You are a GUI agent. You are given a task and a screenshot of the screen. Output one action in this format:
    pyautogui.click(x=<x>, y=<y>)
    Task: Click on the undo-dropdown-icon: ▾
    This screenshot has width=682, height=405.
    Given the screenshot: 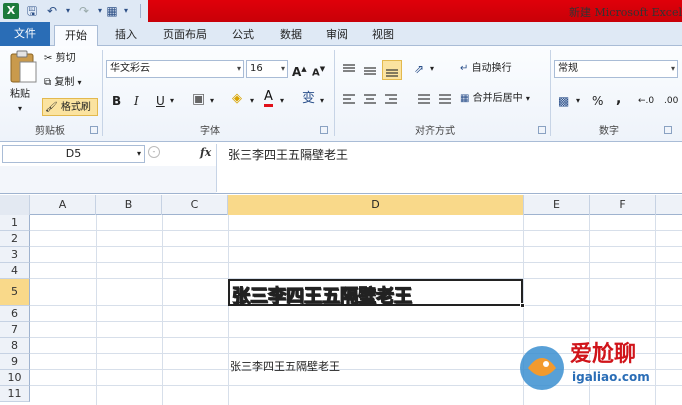 What is the action you would take?
    pyautogui.click(x=68, y=11)
    